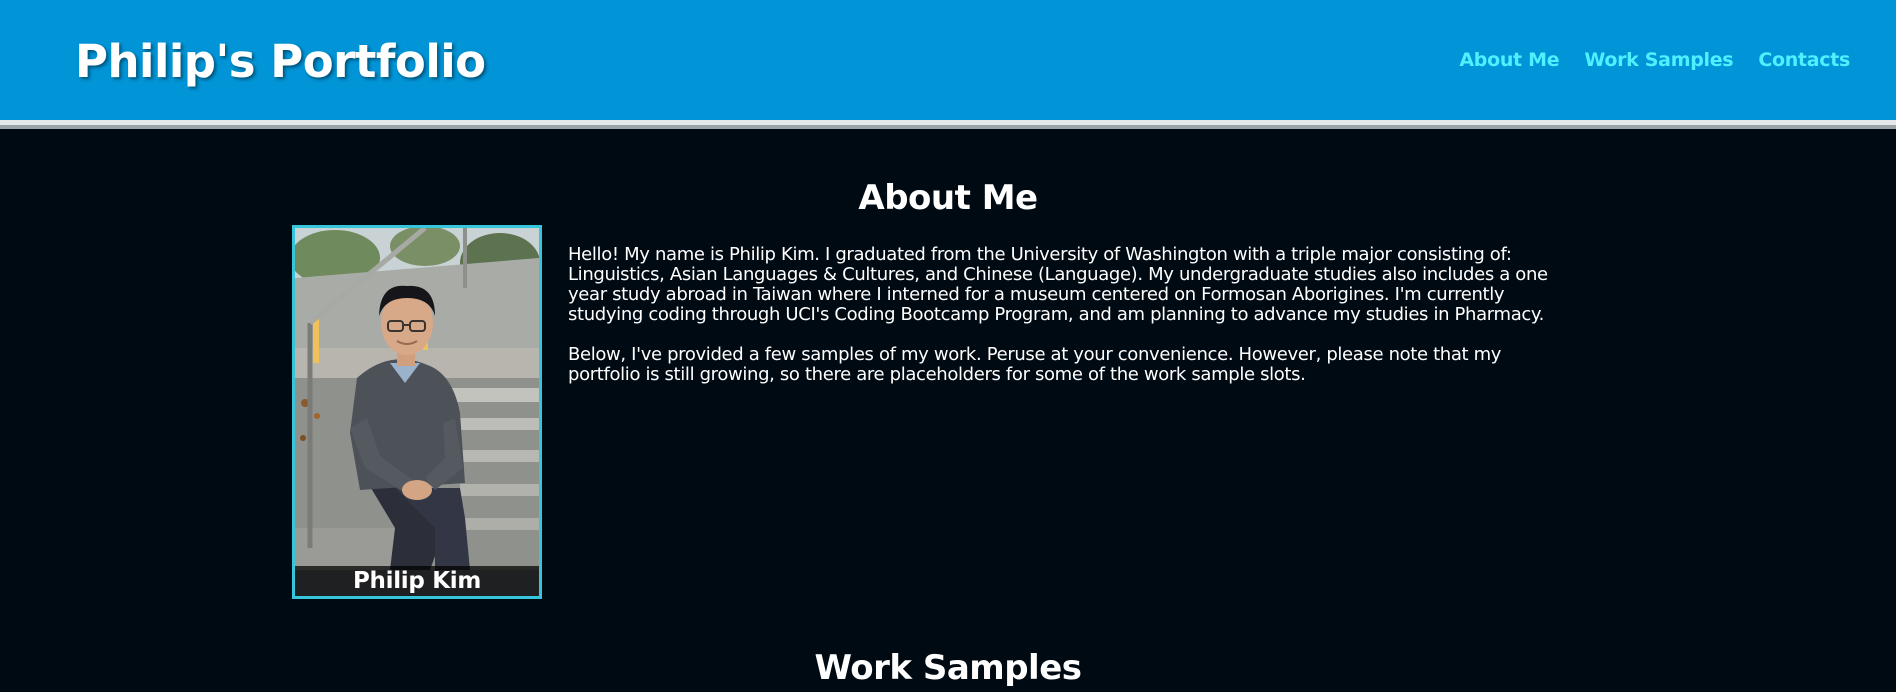 The image size is (1896, 692). Describe the element at coordinates (1509, 60) in the screenshot. I see `nav-link-about-me: About Me` at that location.